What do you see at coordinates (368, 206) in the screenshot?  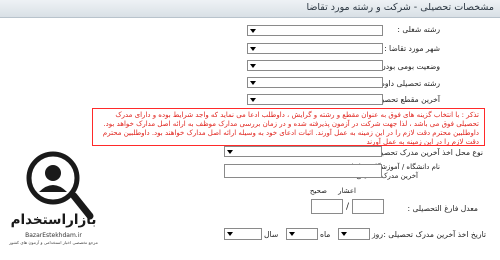 I see `gpa-decimal-input` at bounding box center [368, 206].